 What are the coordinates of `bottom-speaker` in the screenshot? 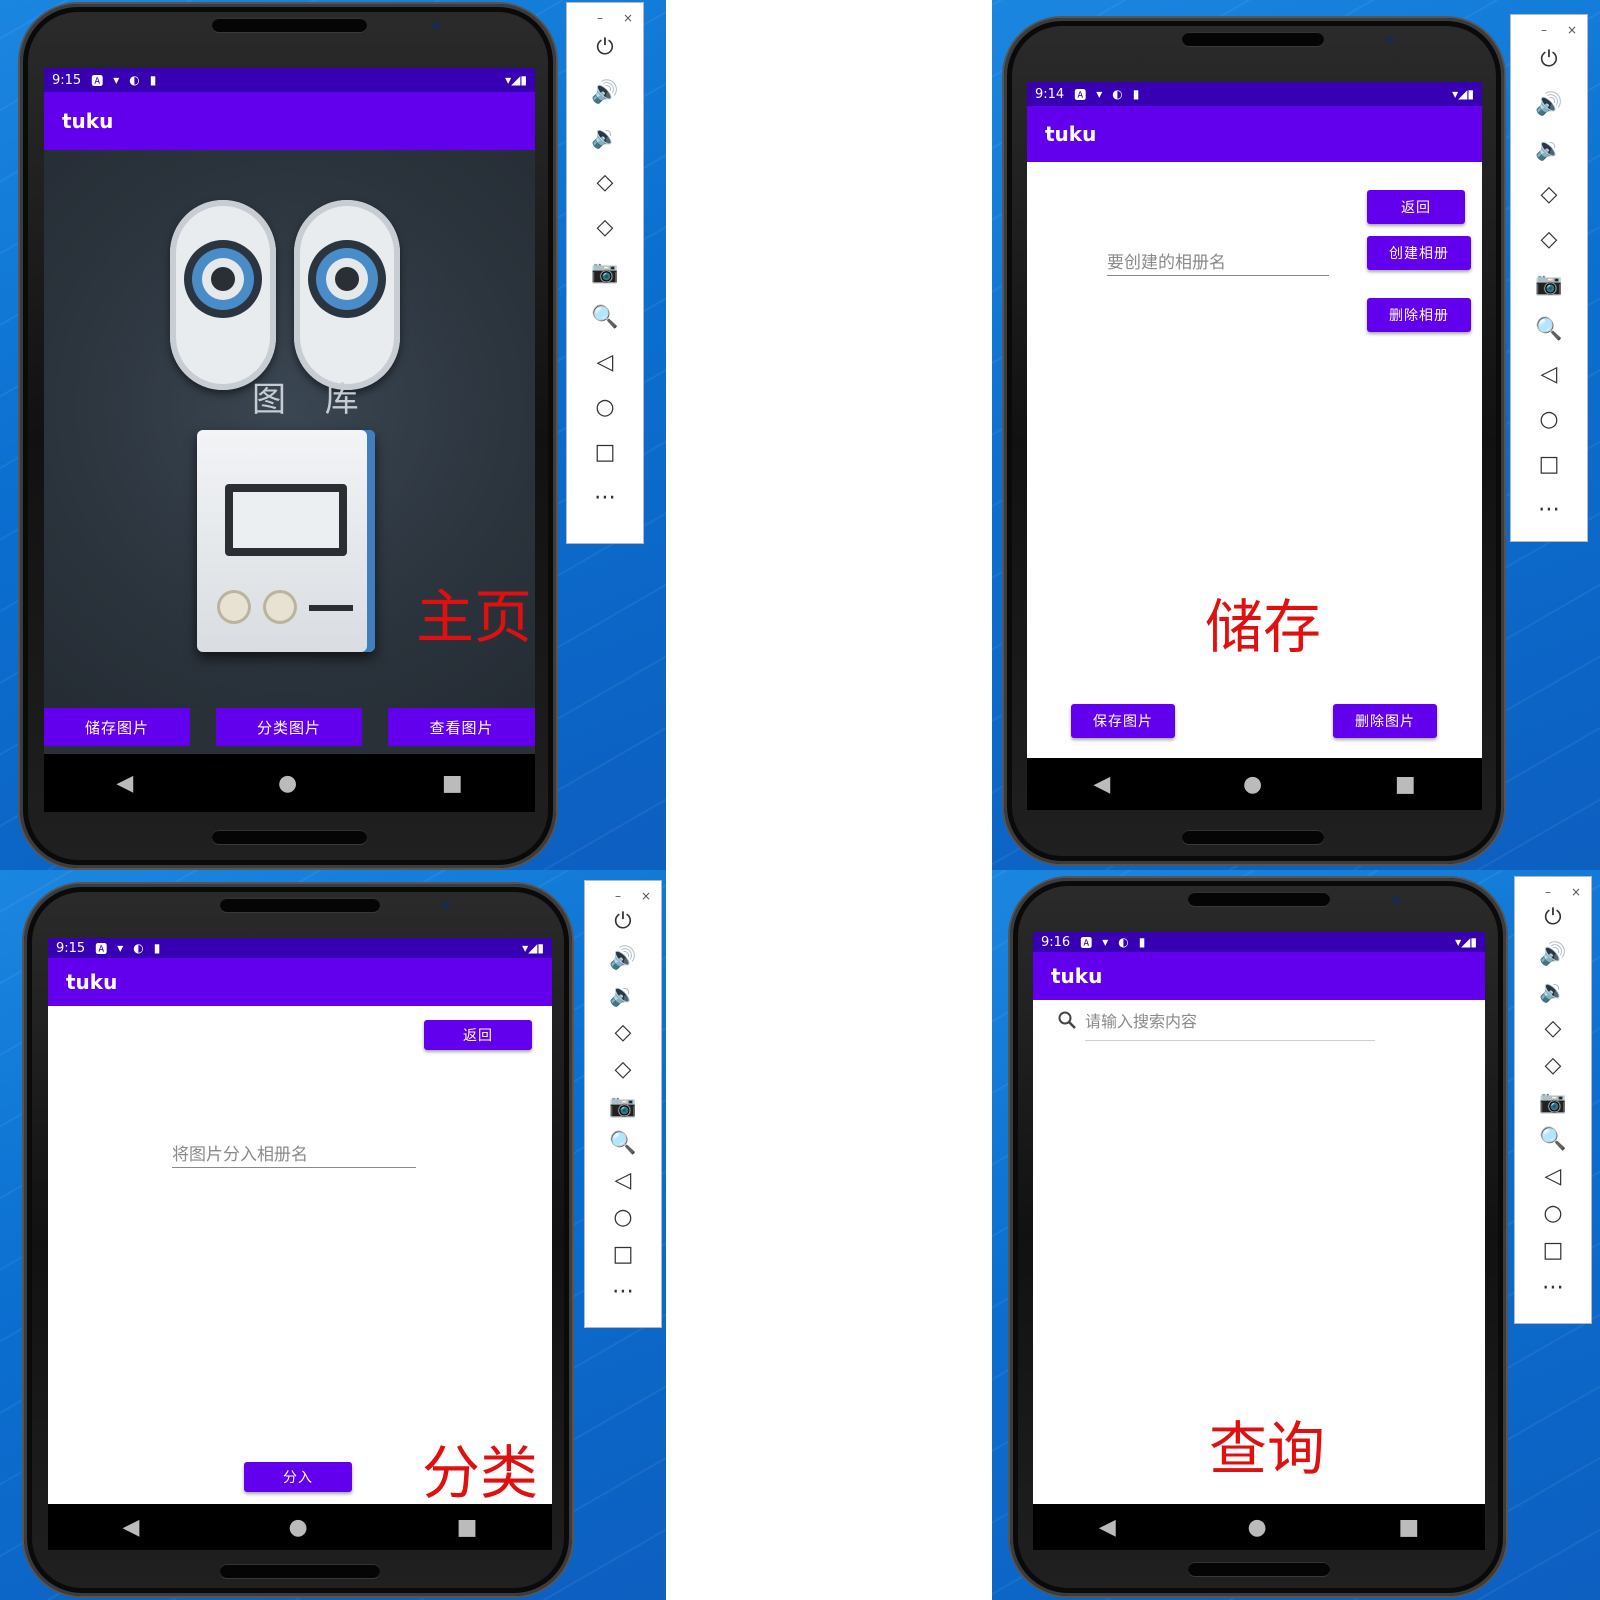 It's located at (300, 1571).